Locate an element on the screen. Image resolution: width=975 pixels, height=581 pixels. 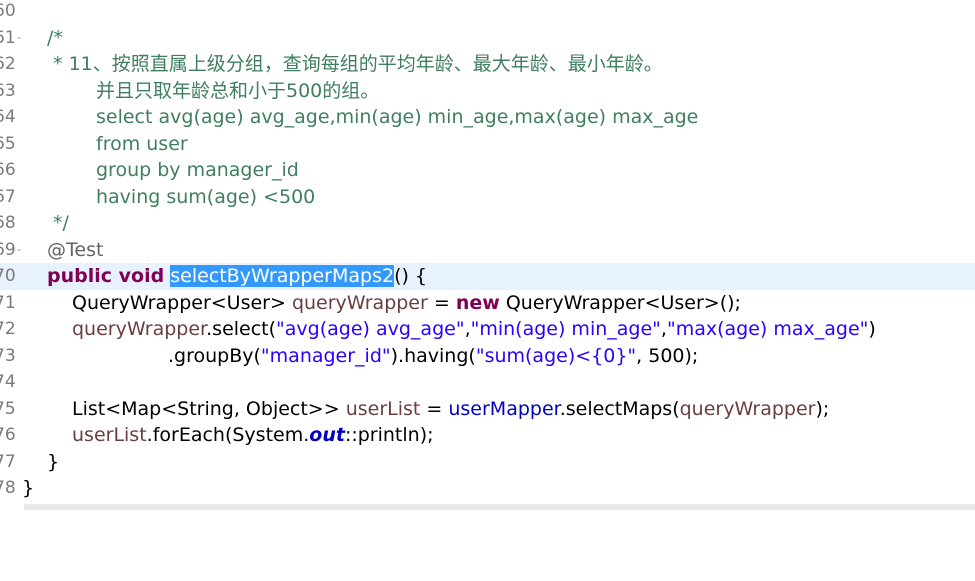
selected-method-name: selectByWrapperMaps2 is located at coordinates (282, 276).